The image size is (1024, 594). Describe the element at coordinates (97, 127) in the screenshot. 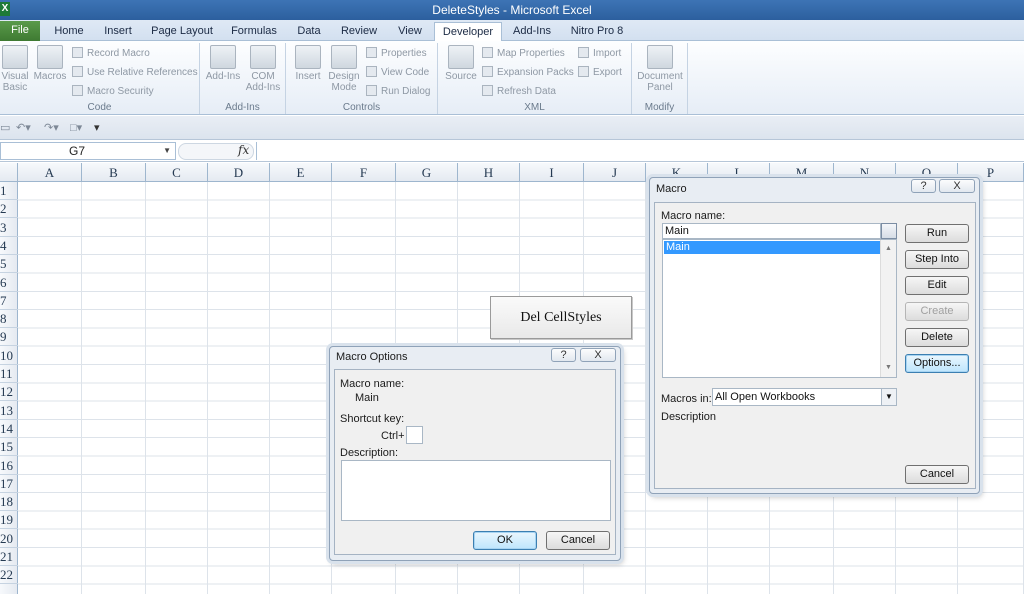

I see `customize-toolbar-icon: ▾` at that location.